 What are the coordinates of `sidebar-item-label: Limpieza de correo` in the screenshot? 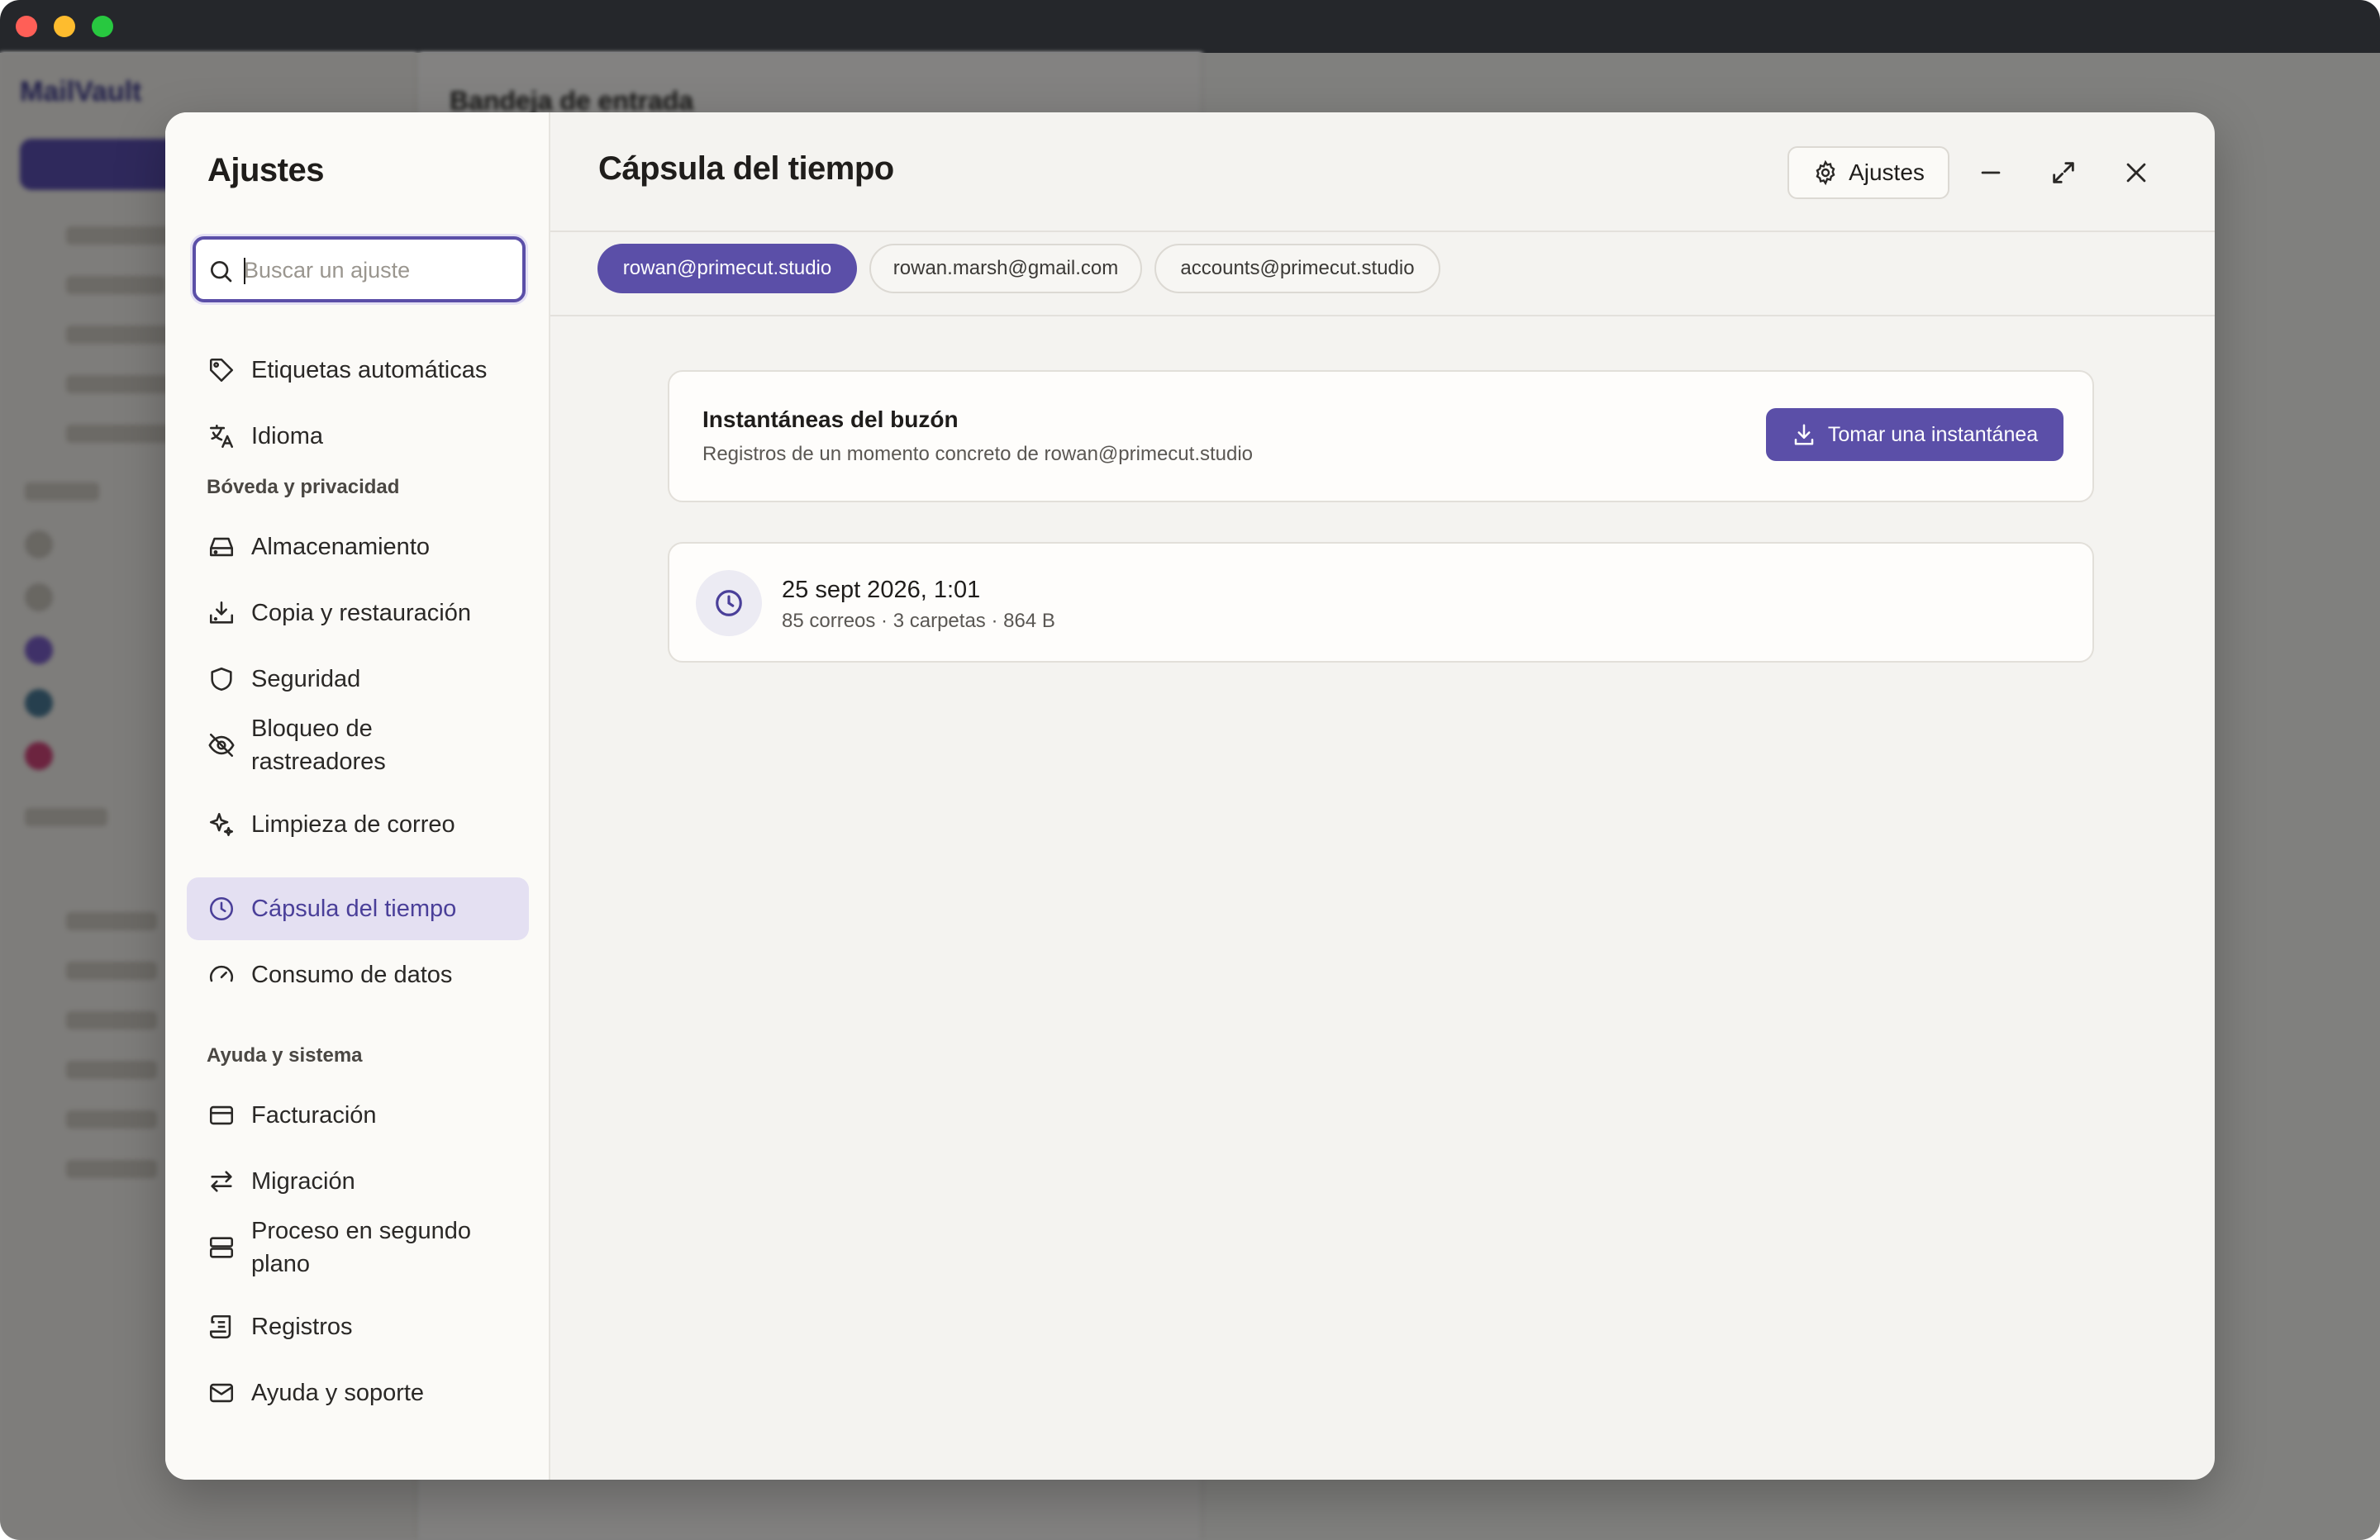 It's located at (353, 824).